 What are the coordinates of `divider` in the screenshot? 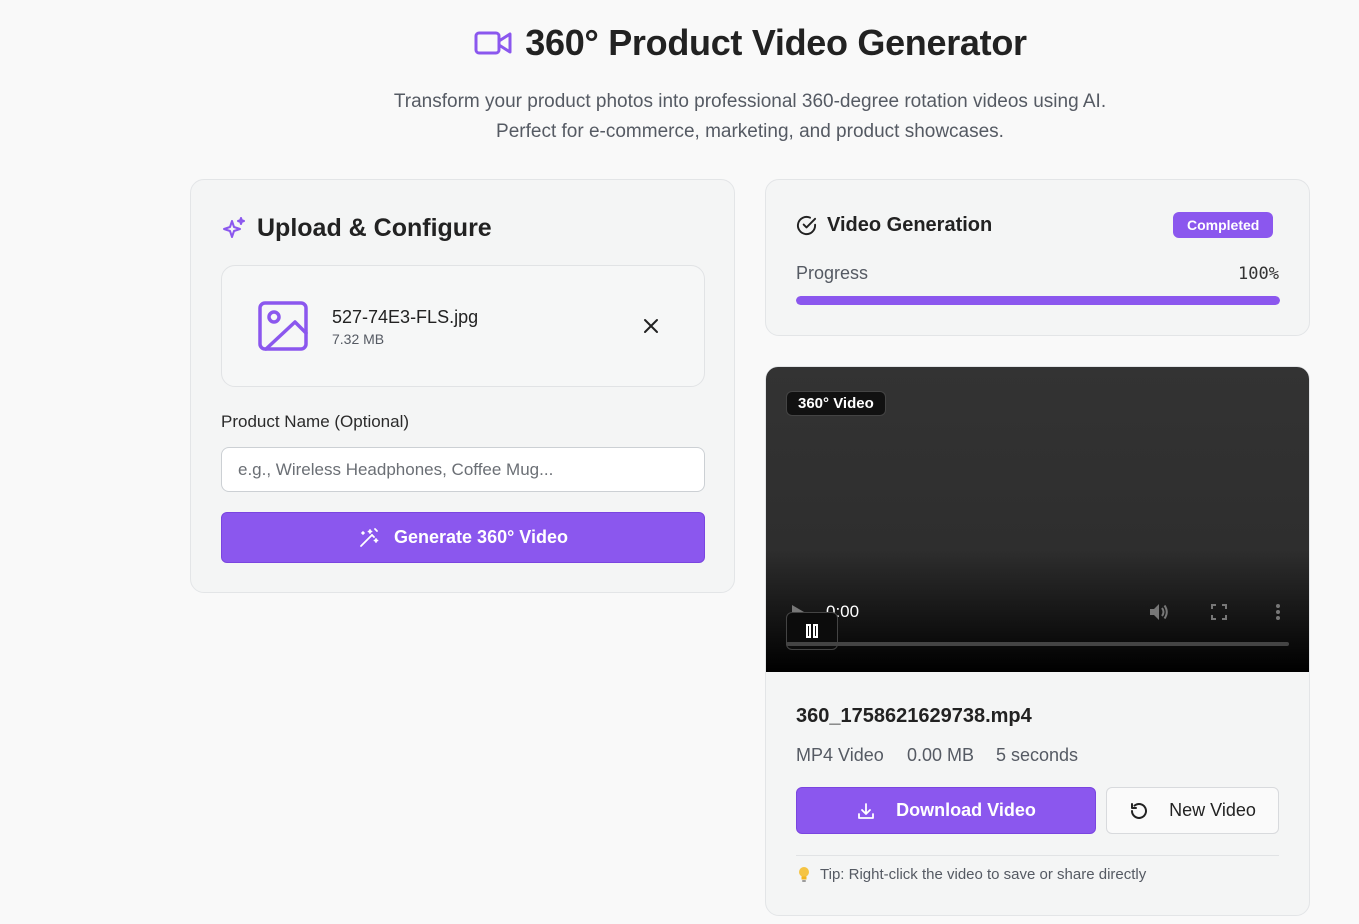 It's located at (1037, 855).